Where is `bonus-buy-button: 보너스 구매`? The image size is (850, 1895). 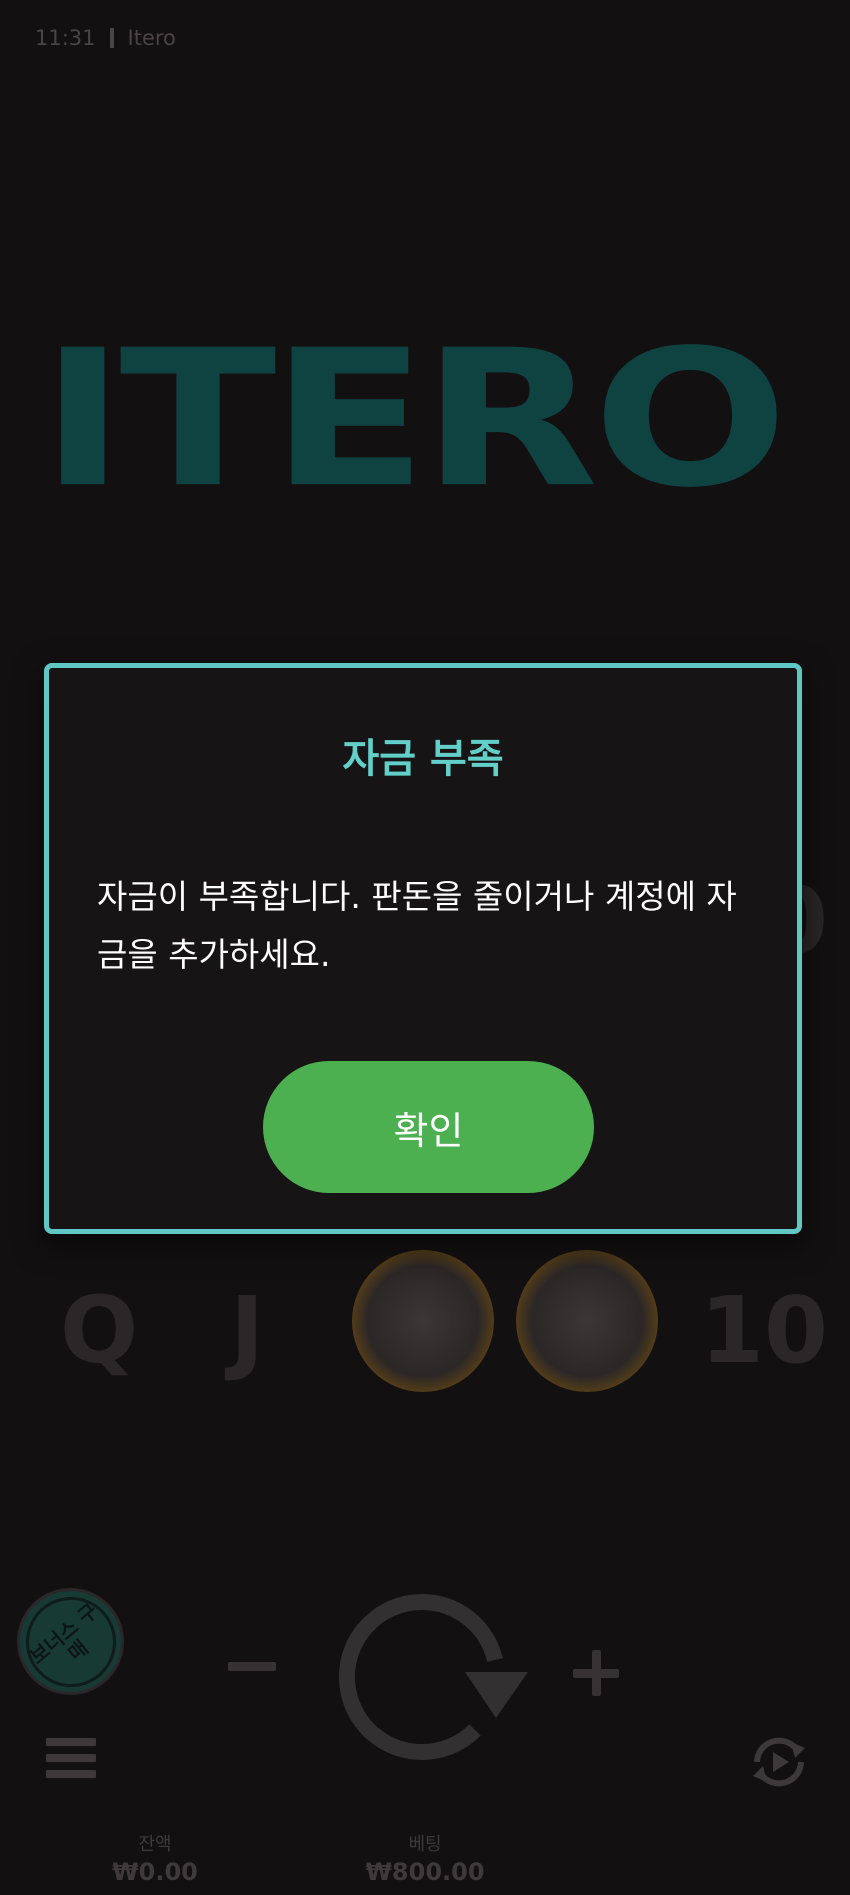 bonus-buy-button: 보너스 구매 is located at coordinates (70, 1641).